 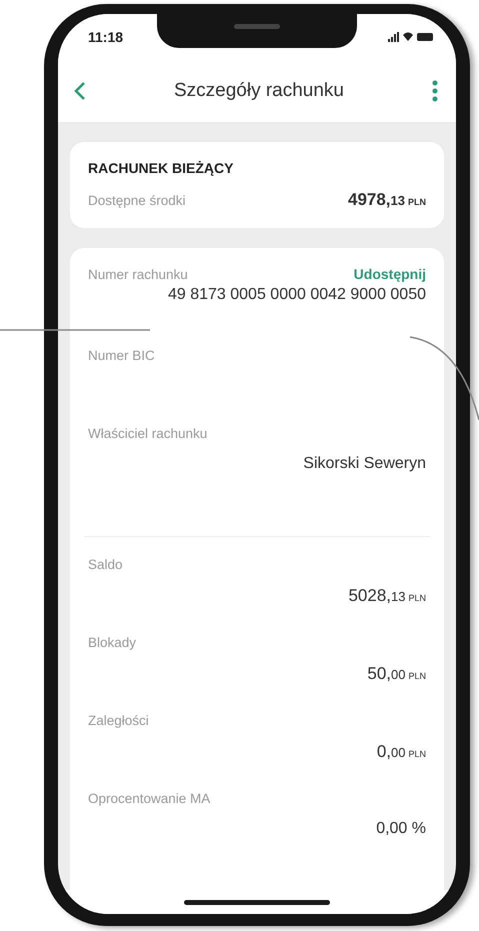 What do you see at coordinates (364, 464) in the screenshot?
I see `field-value: Sikorski Seweryn` at bounding box center [364, 464].